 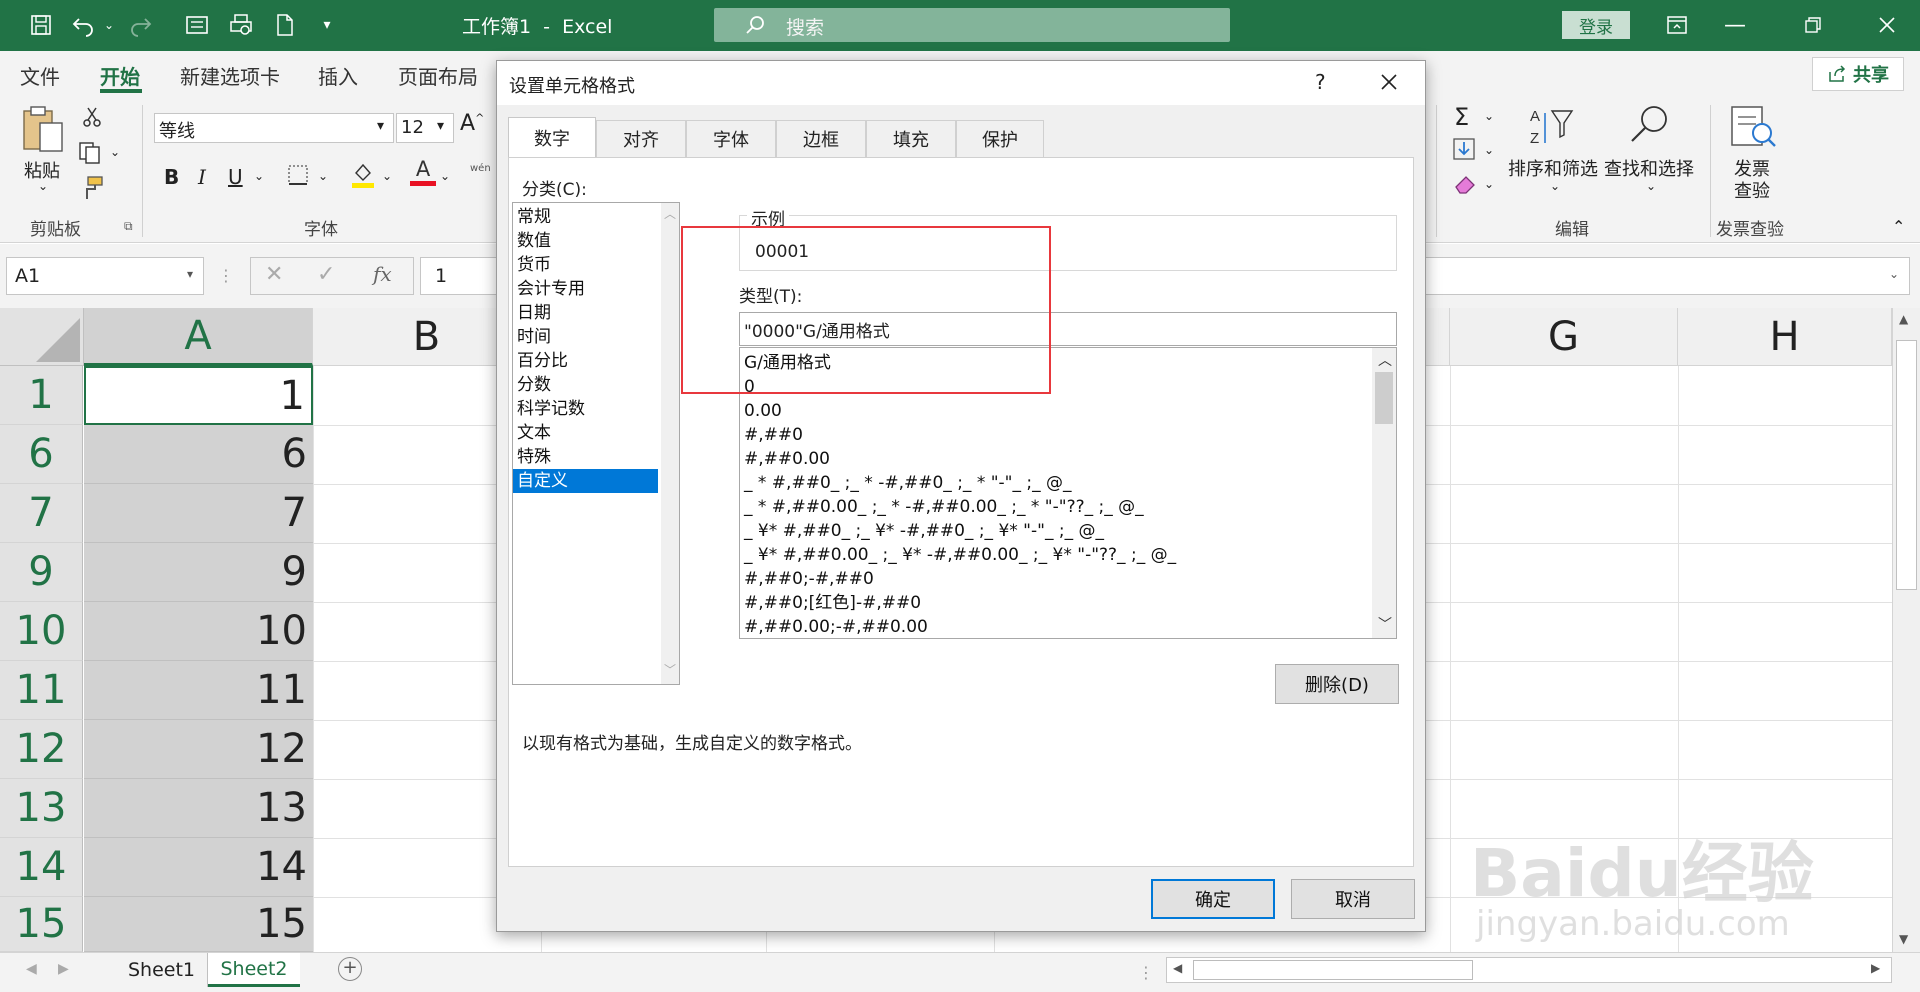 What do you see at coordinates (327, 25) in the screenshot?
I see `customize-toolbar-icon: ▾` at bounding box center [327, 25].